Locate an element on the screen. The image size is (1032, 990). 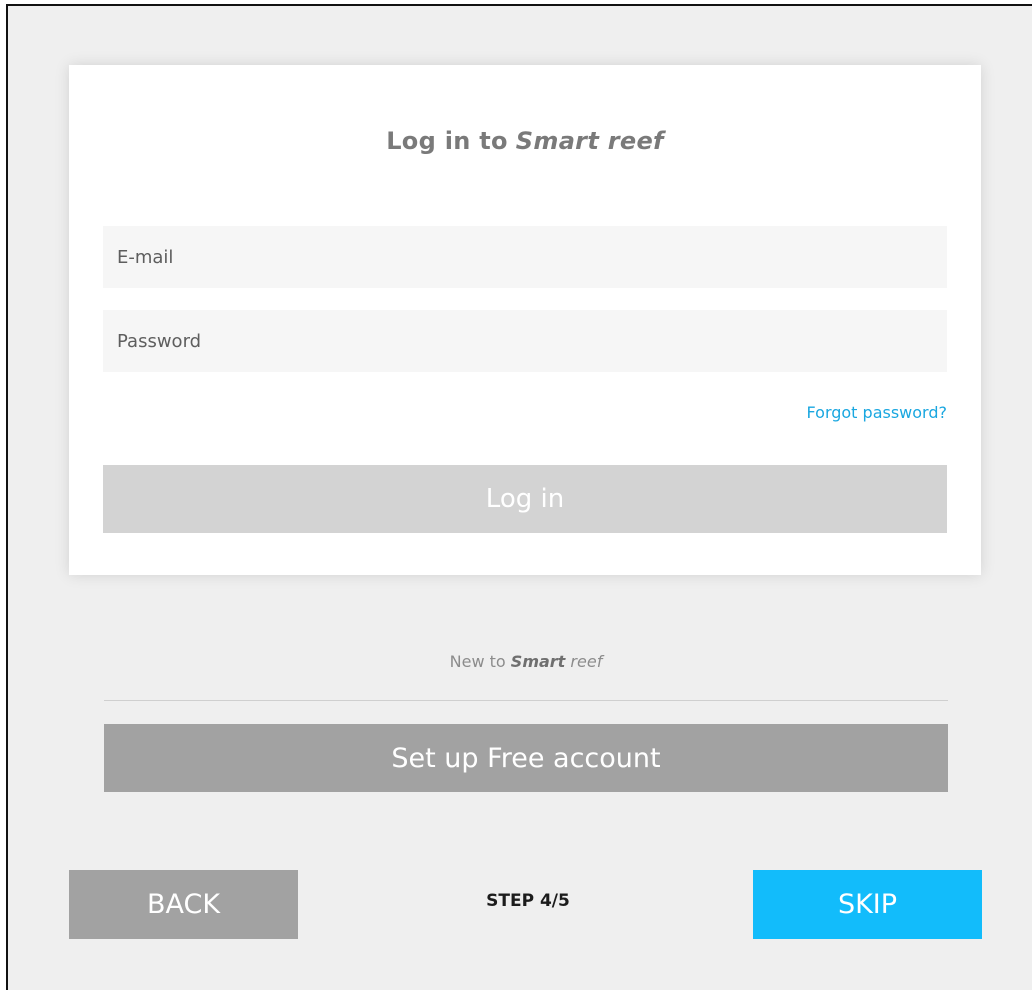
skip-button: SKIP is located at coordinates (867, 904).